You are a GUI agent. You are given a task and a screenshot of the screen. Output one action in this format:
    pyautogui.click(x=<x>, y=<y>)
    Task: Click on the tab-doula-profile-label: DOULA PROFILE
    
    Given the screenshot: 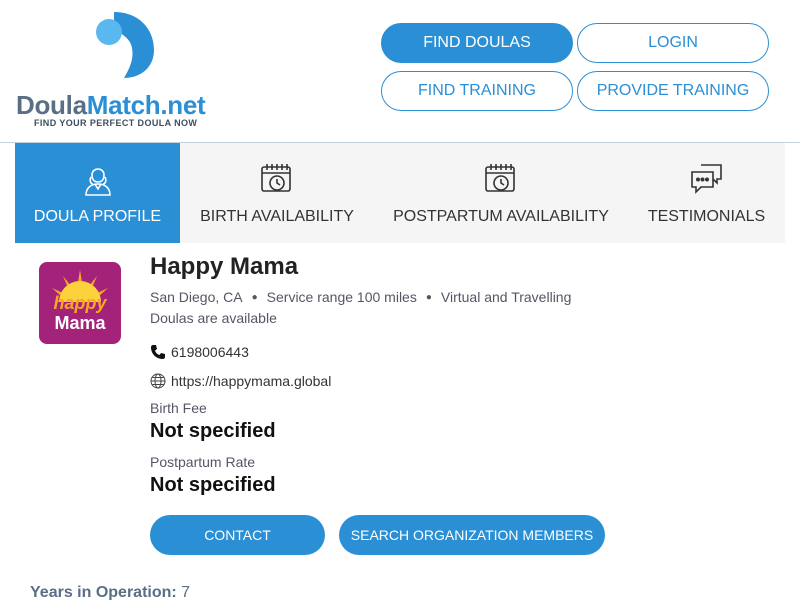 What is the action you would take?
    pyautogui.click(x=97, y=216)
    